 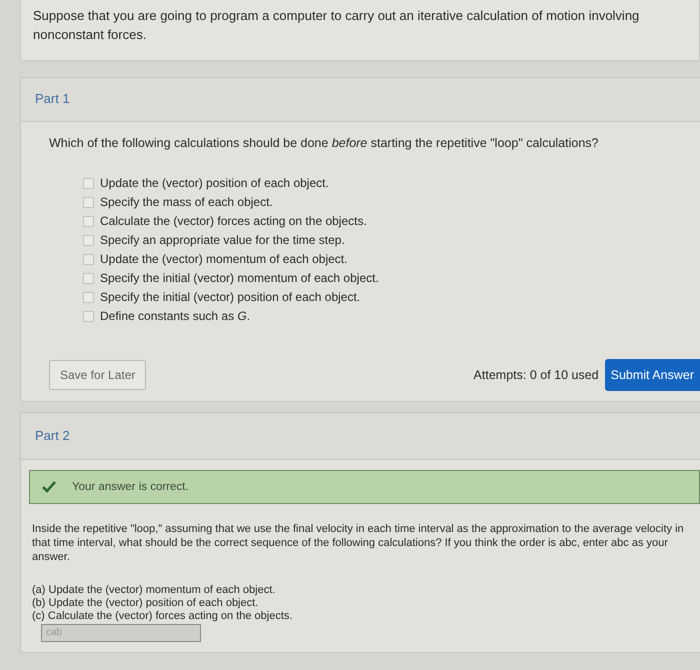 I want to click on option-label: Specify the initial (vector) momentum of each object., so click(x=239, y=278).